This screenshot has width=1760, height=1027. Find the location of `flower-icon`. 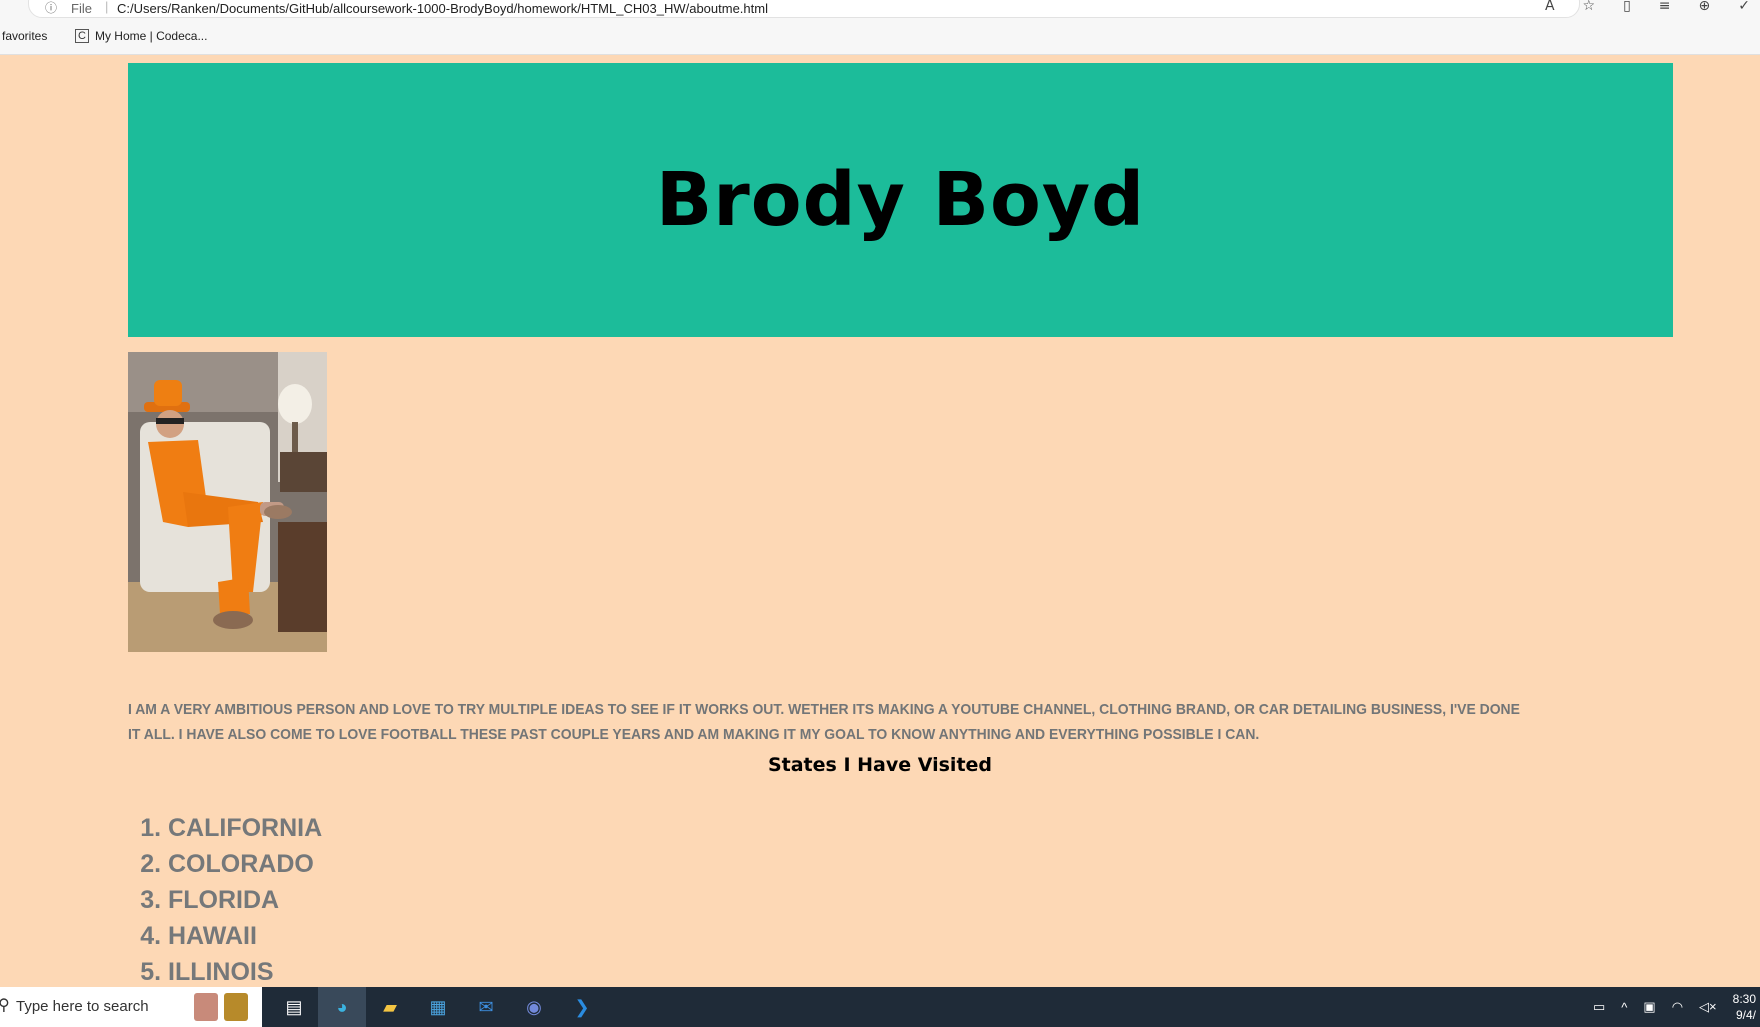

flower-icon is located at coordinates (206, 1007).